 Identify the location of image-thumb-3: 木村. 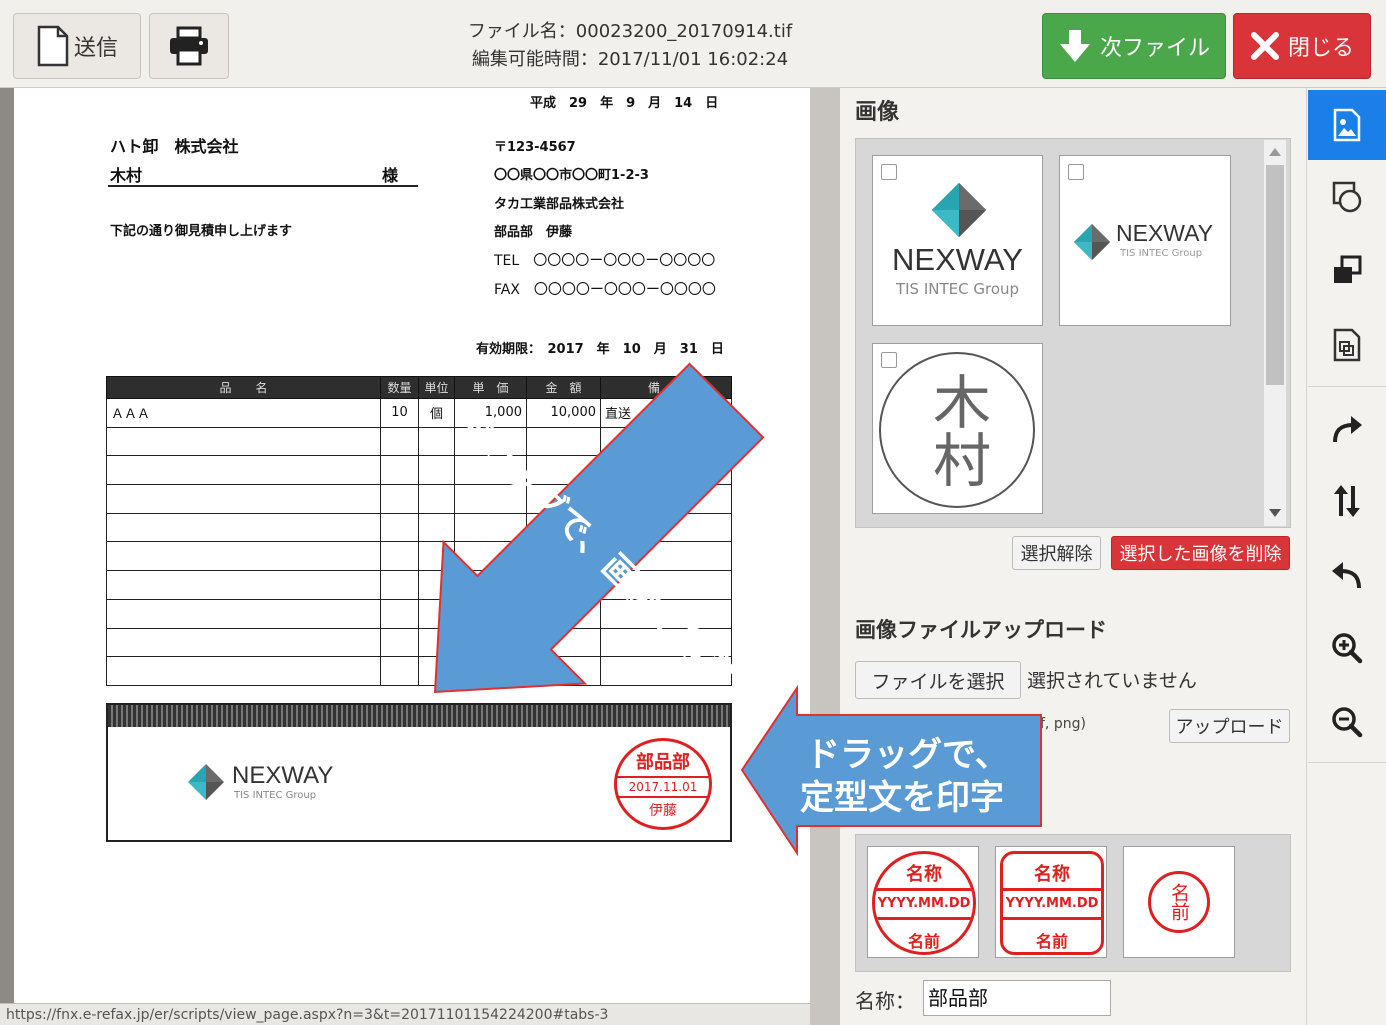
(957, 428).